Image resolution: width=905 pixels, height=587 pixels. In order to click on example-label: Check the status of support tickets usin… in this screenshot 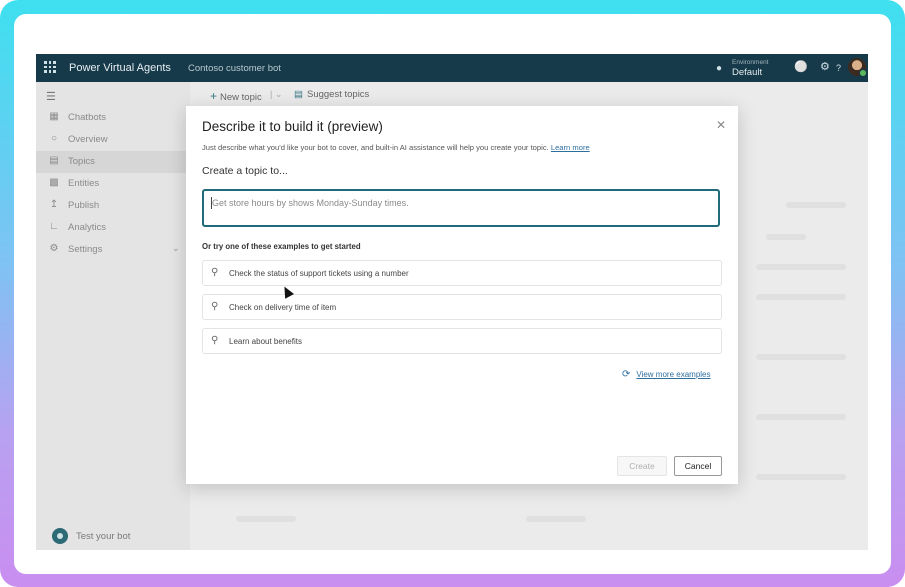, I will do `click(319, 273)`.